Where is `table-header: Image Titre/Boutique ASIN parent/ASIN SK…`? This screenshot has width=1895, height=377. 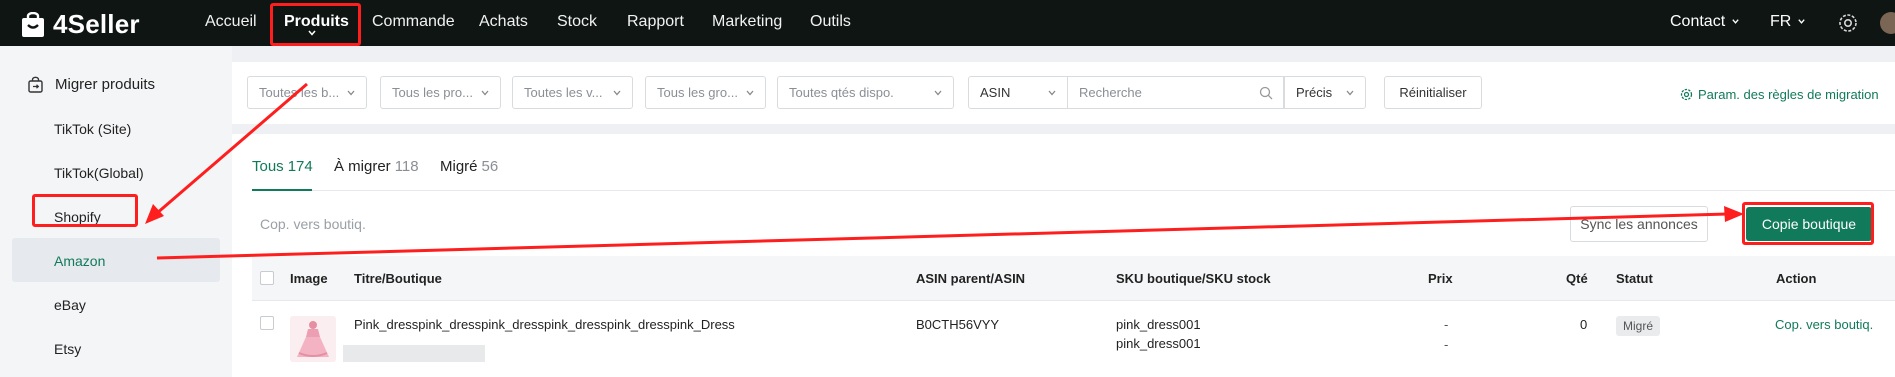 table-header: Image Titre/Boutique ASIN parent/ASIN SK… is located at coordinates (1073, 278).